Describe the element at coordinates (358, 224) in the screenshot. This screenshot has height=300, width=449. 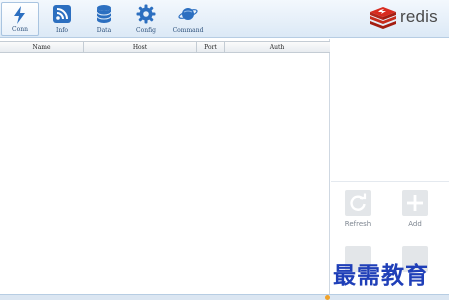
I see `refresh-label: Refresh` at that location.